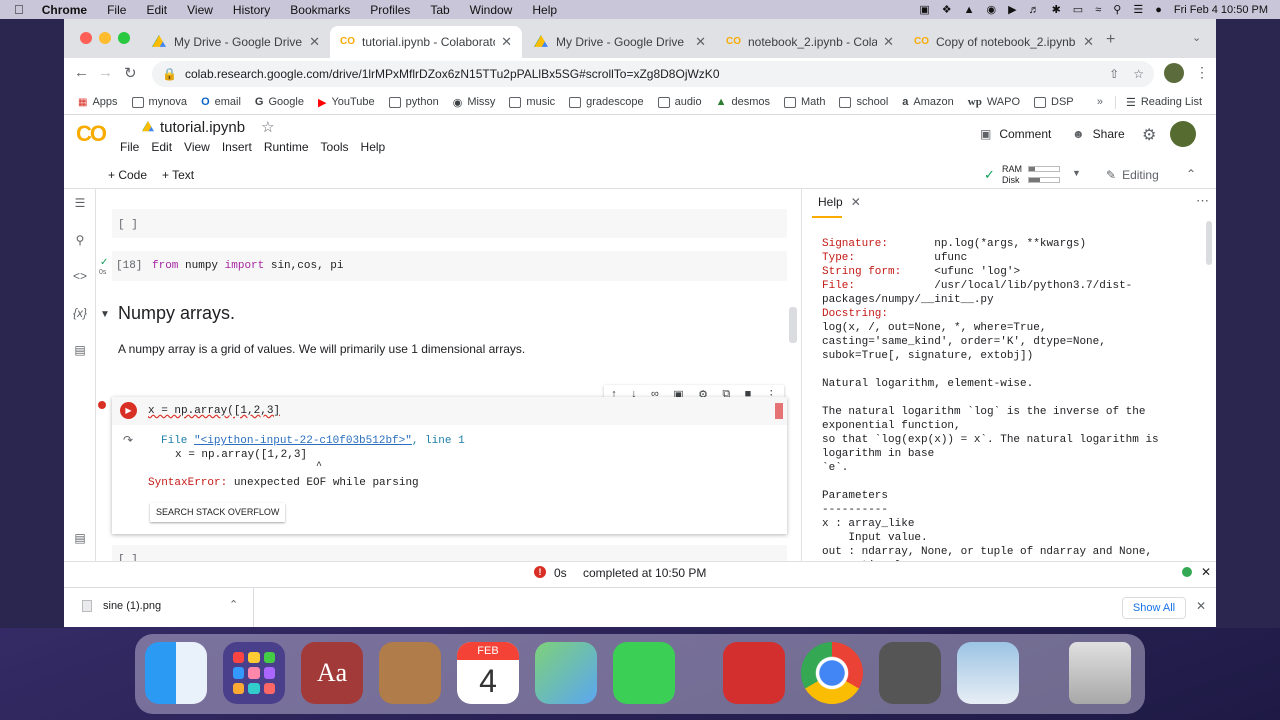 This screenshot has width=1280, height=720. What do you see at coordinates (1098, 10) in the screenshot?
I see `wifi-icon: ≈` at bounding box center [1098, 10].